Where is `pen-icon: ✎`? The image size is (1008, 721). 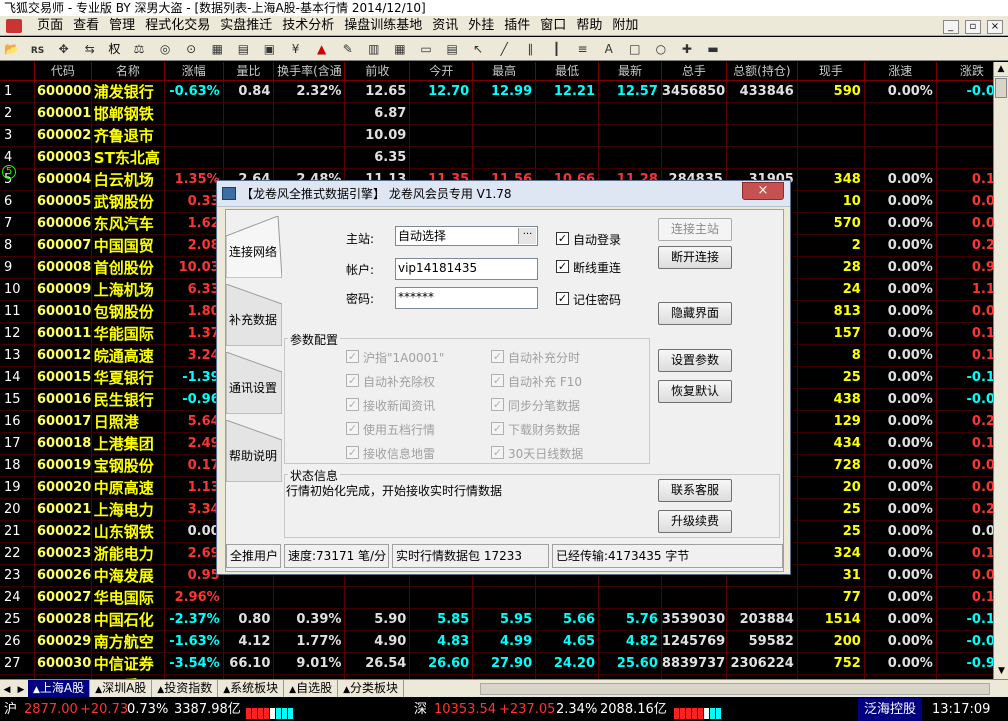 pen-icon: ✎ is located at coordinates (347, 49).